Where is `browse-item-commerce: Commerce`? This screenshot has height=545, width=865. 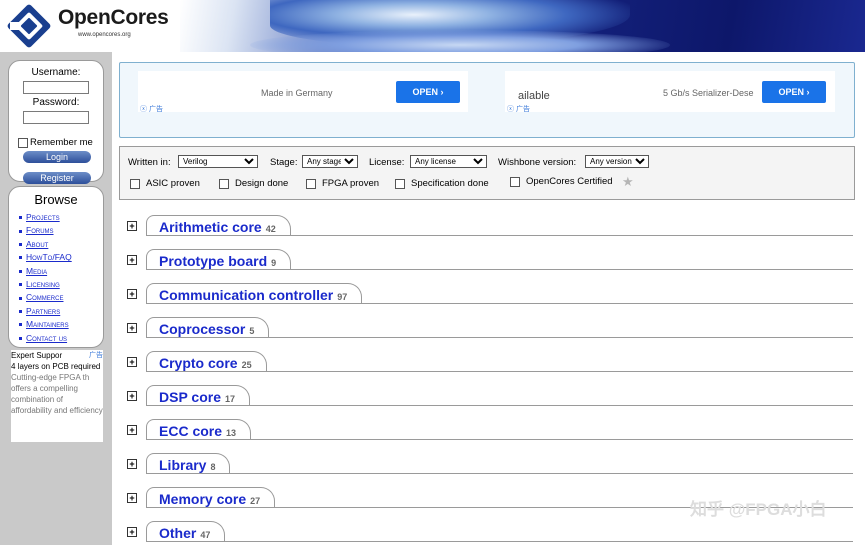 browse-item-commerce: Commerce is located at coordinates (45, 297).